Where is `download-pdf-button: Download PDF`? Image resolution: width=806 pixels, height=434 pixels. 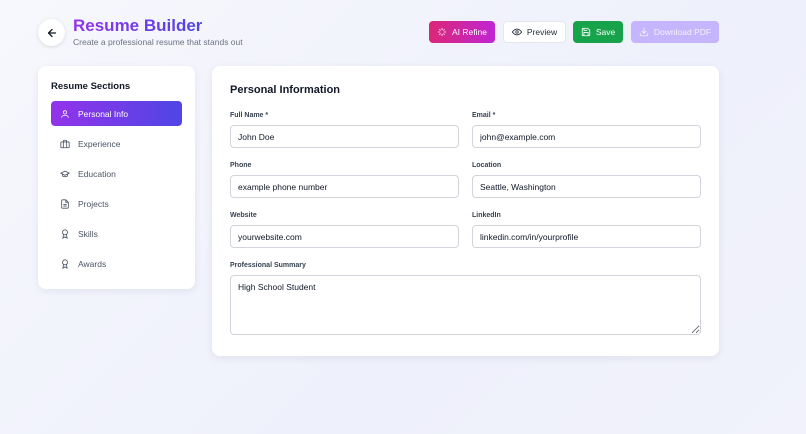
download-pdf-button: Download PDF is located at coordinates (675, 32).